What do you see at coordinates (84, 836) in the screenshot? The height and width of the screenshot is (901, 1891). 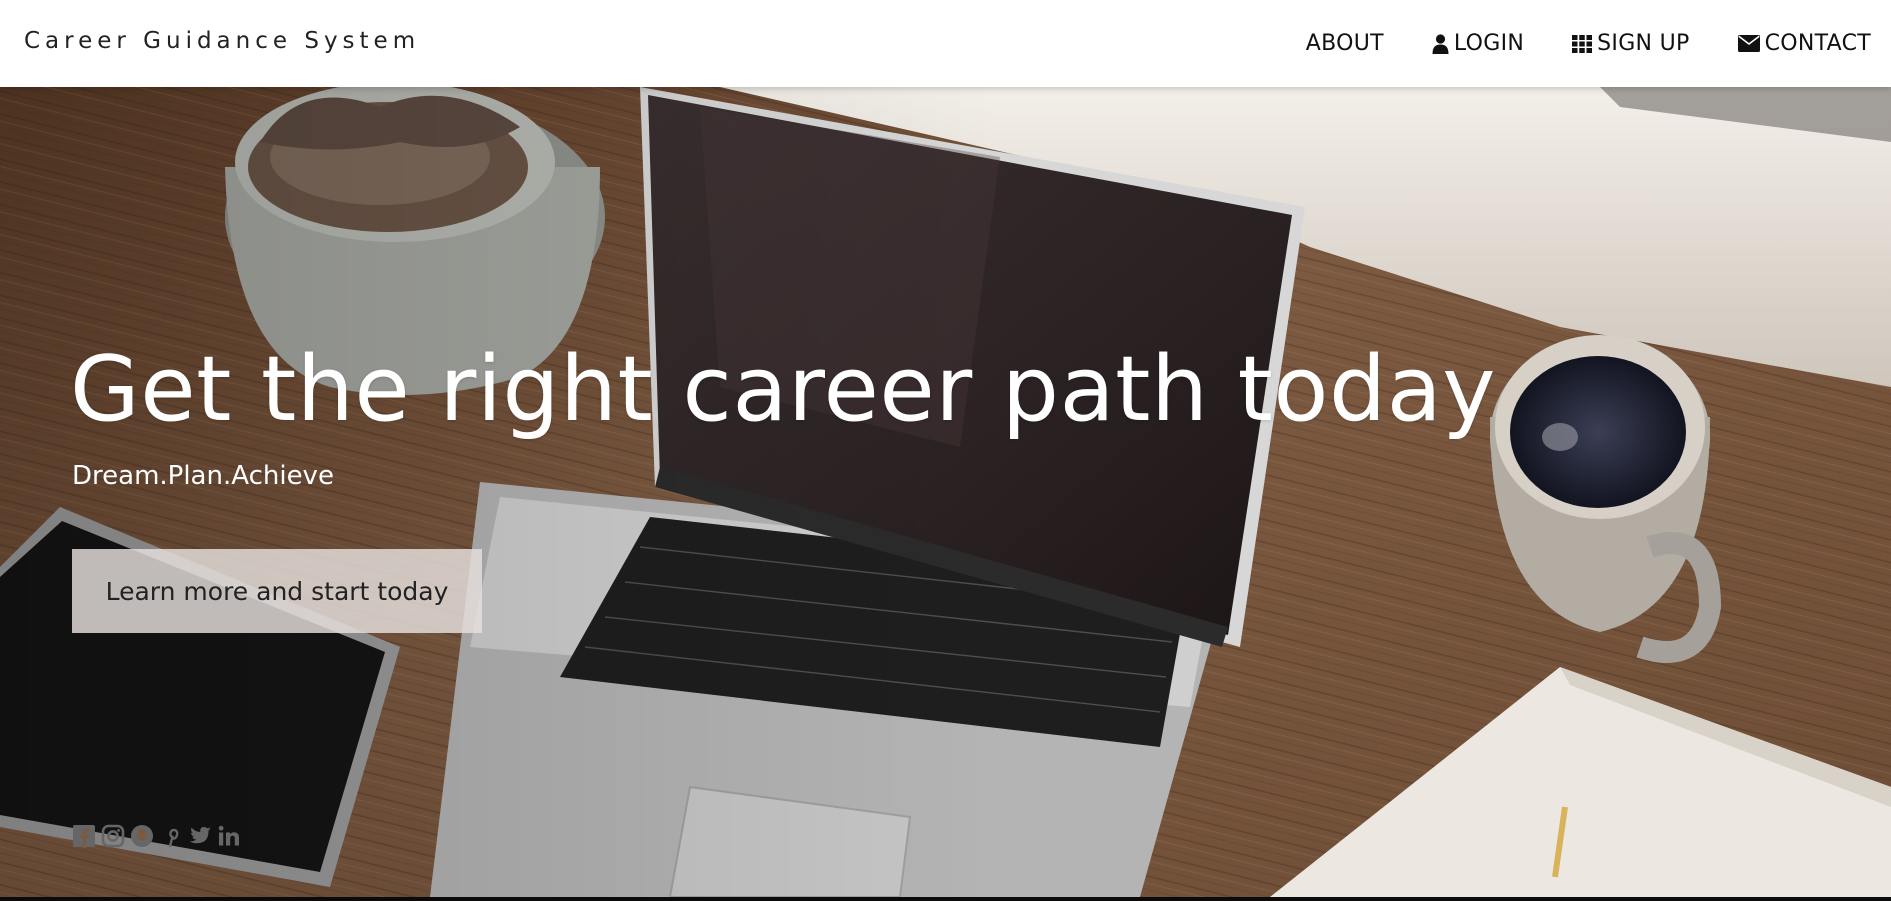 I see `facebook-icon` at bounding box center [84, 836].